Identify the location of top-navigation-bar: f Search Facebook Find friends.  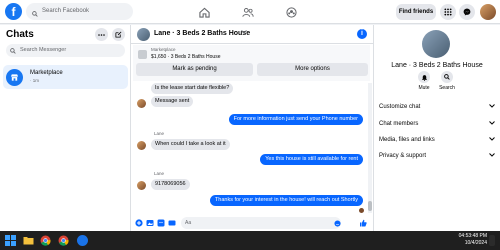
(250, 12).